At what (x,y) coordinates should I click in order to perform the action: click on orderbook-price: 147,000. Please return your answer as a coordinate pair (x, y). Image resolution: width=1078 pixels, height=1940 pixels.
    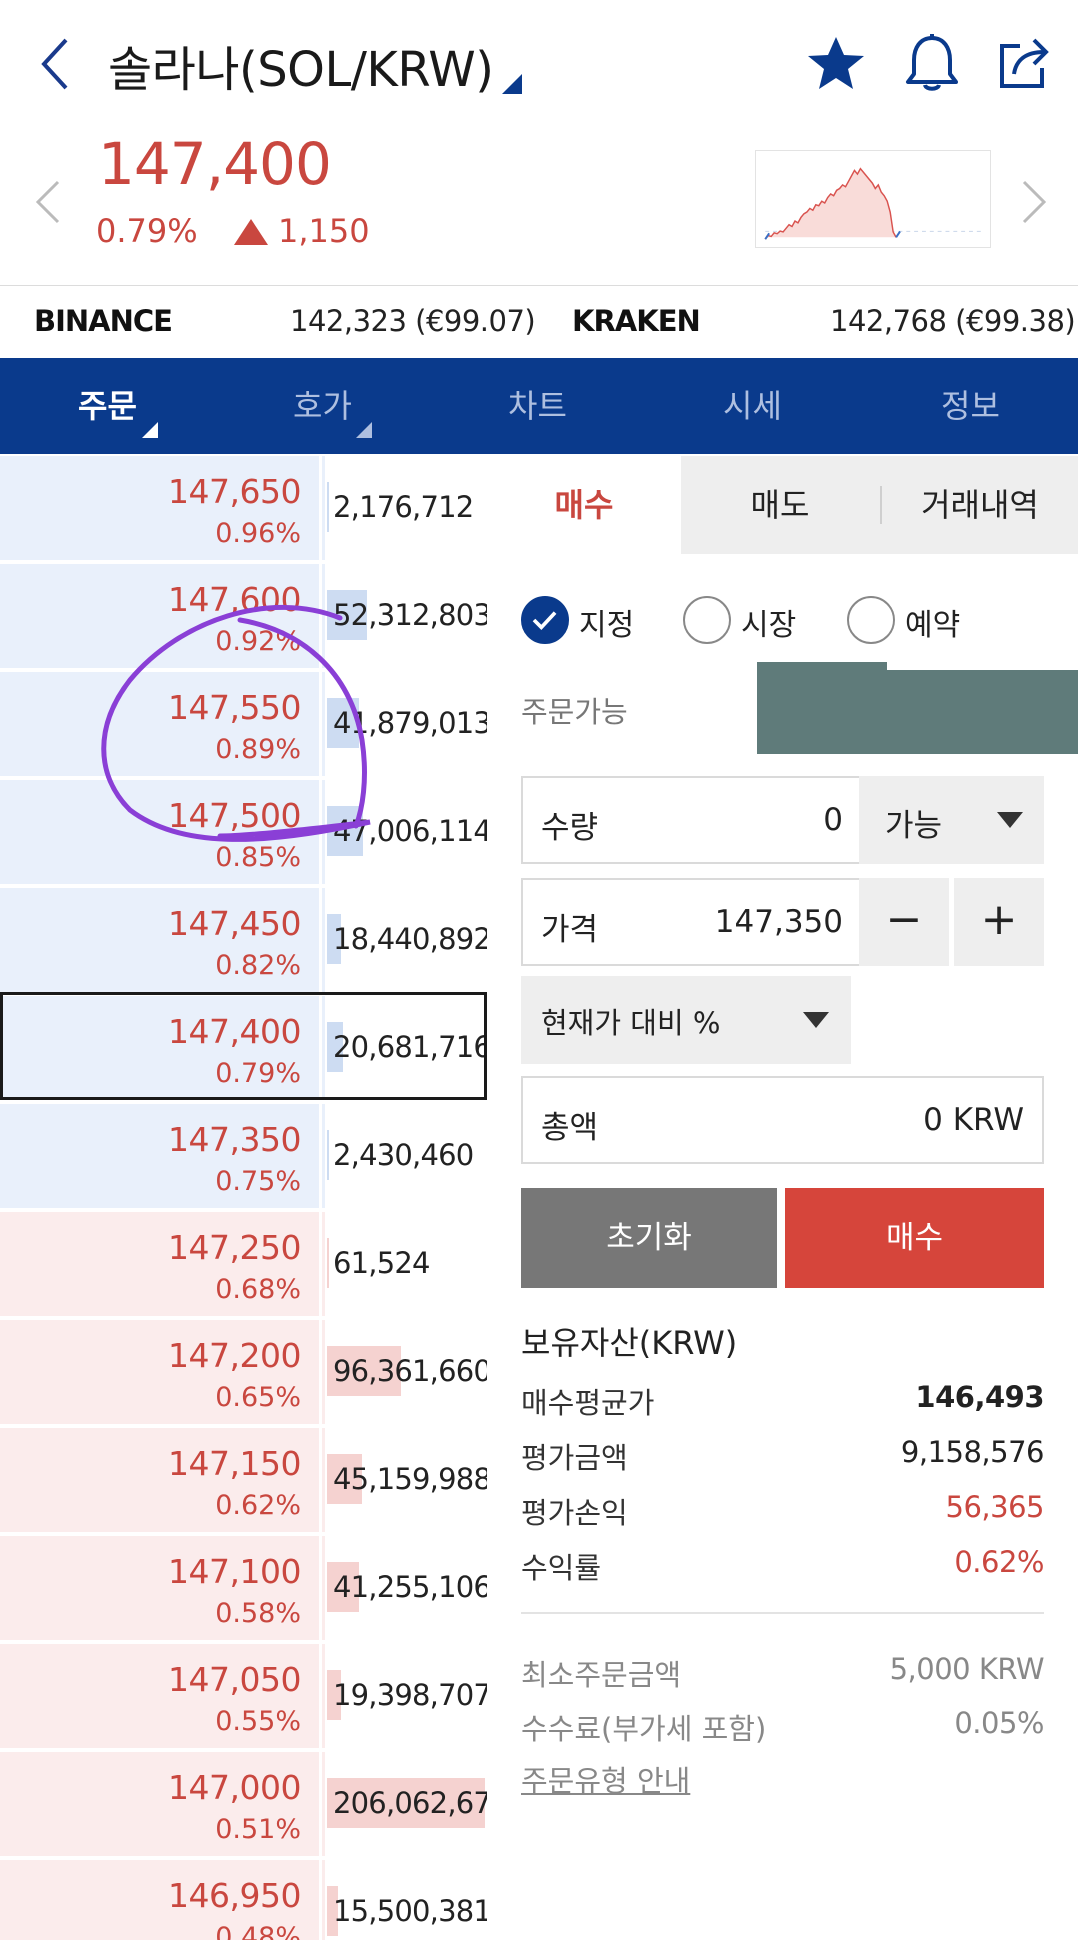
    Looking at the image, I should click on (234, 1787).